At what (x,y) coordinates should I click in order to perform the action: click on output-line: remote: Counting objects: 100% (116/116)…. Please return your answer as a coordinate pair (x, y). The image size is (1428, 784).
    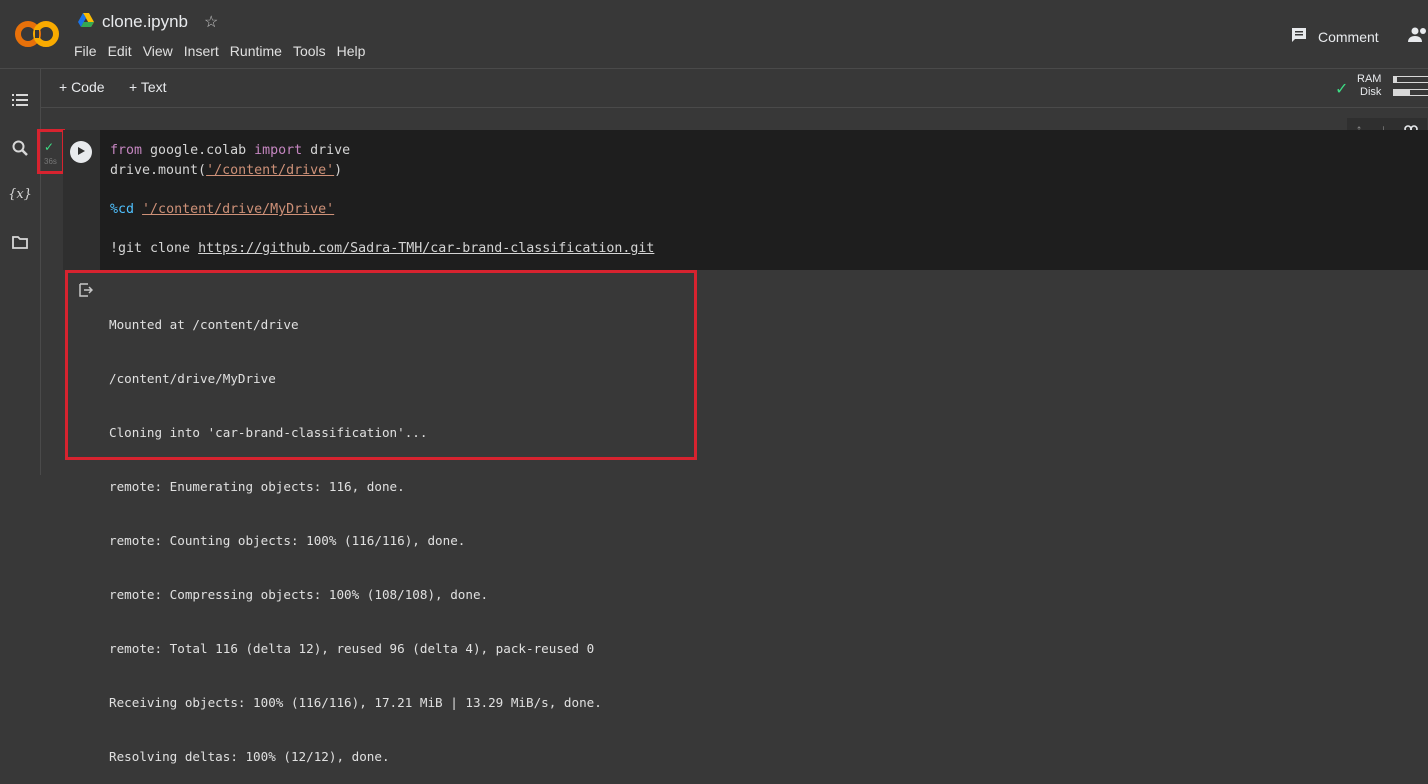
    Looking at the image, I should click on (287, 540).